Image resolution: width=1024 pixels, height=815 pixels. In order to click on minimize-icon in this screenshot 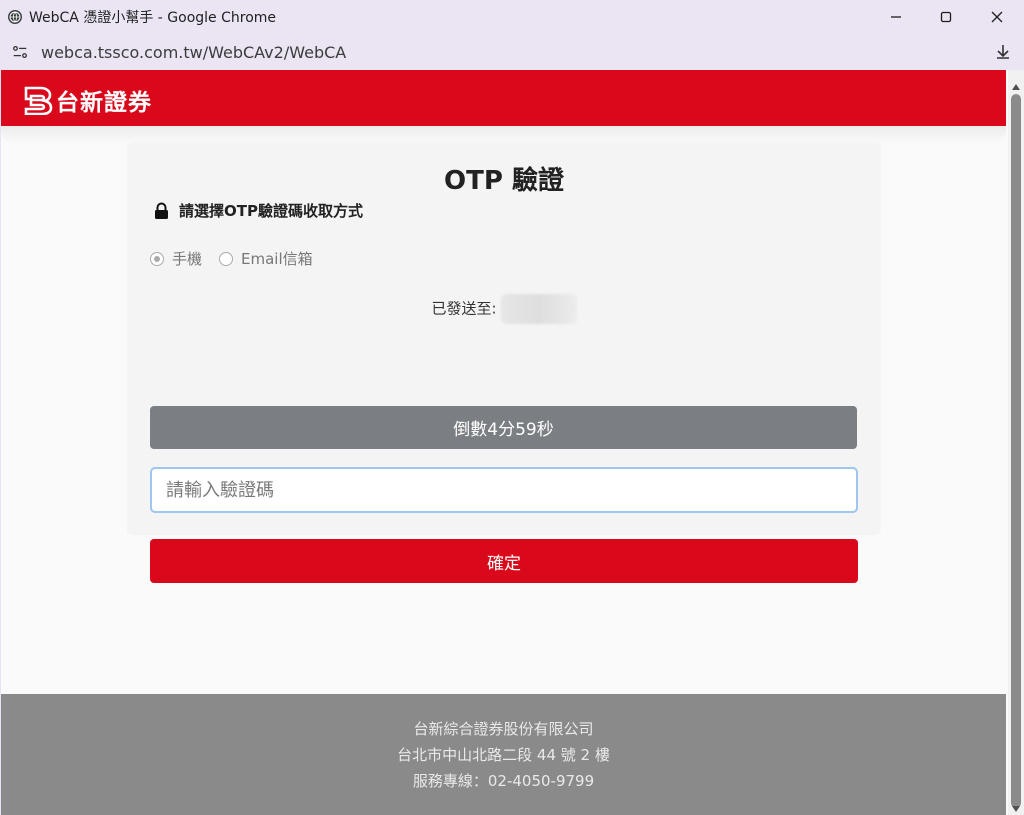, I will do `click(896, 17)`.